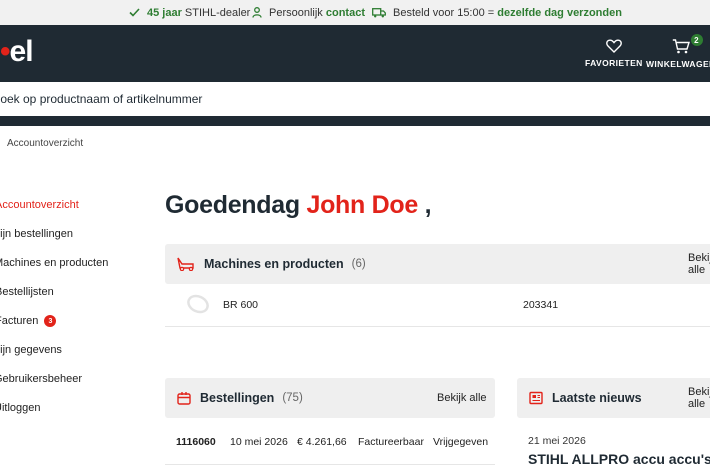 The image size is (710, 473). What do you see at coordinates (424, 205) in the screenshot?
I see `greeting-suffix: ,` at bounding box center [424, 205].